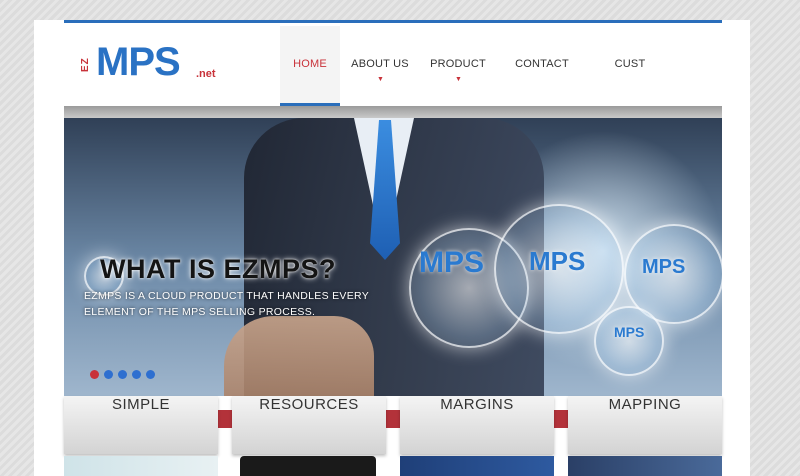  I want to click on feature-resources-label: RESOURCES, so click(309, 404).